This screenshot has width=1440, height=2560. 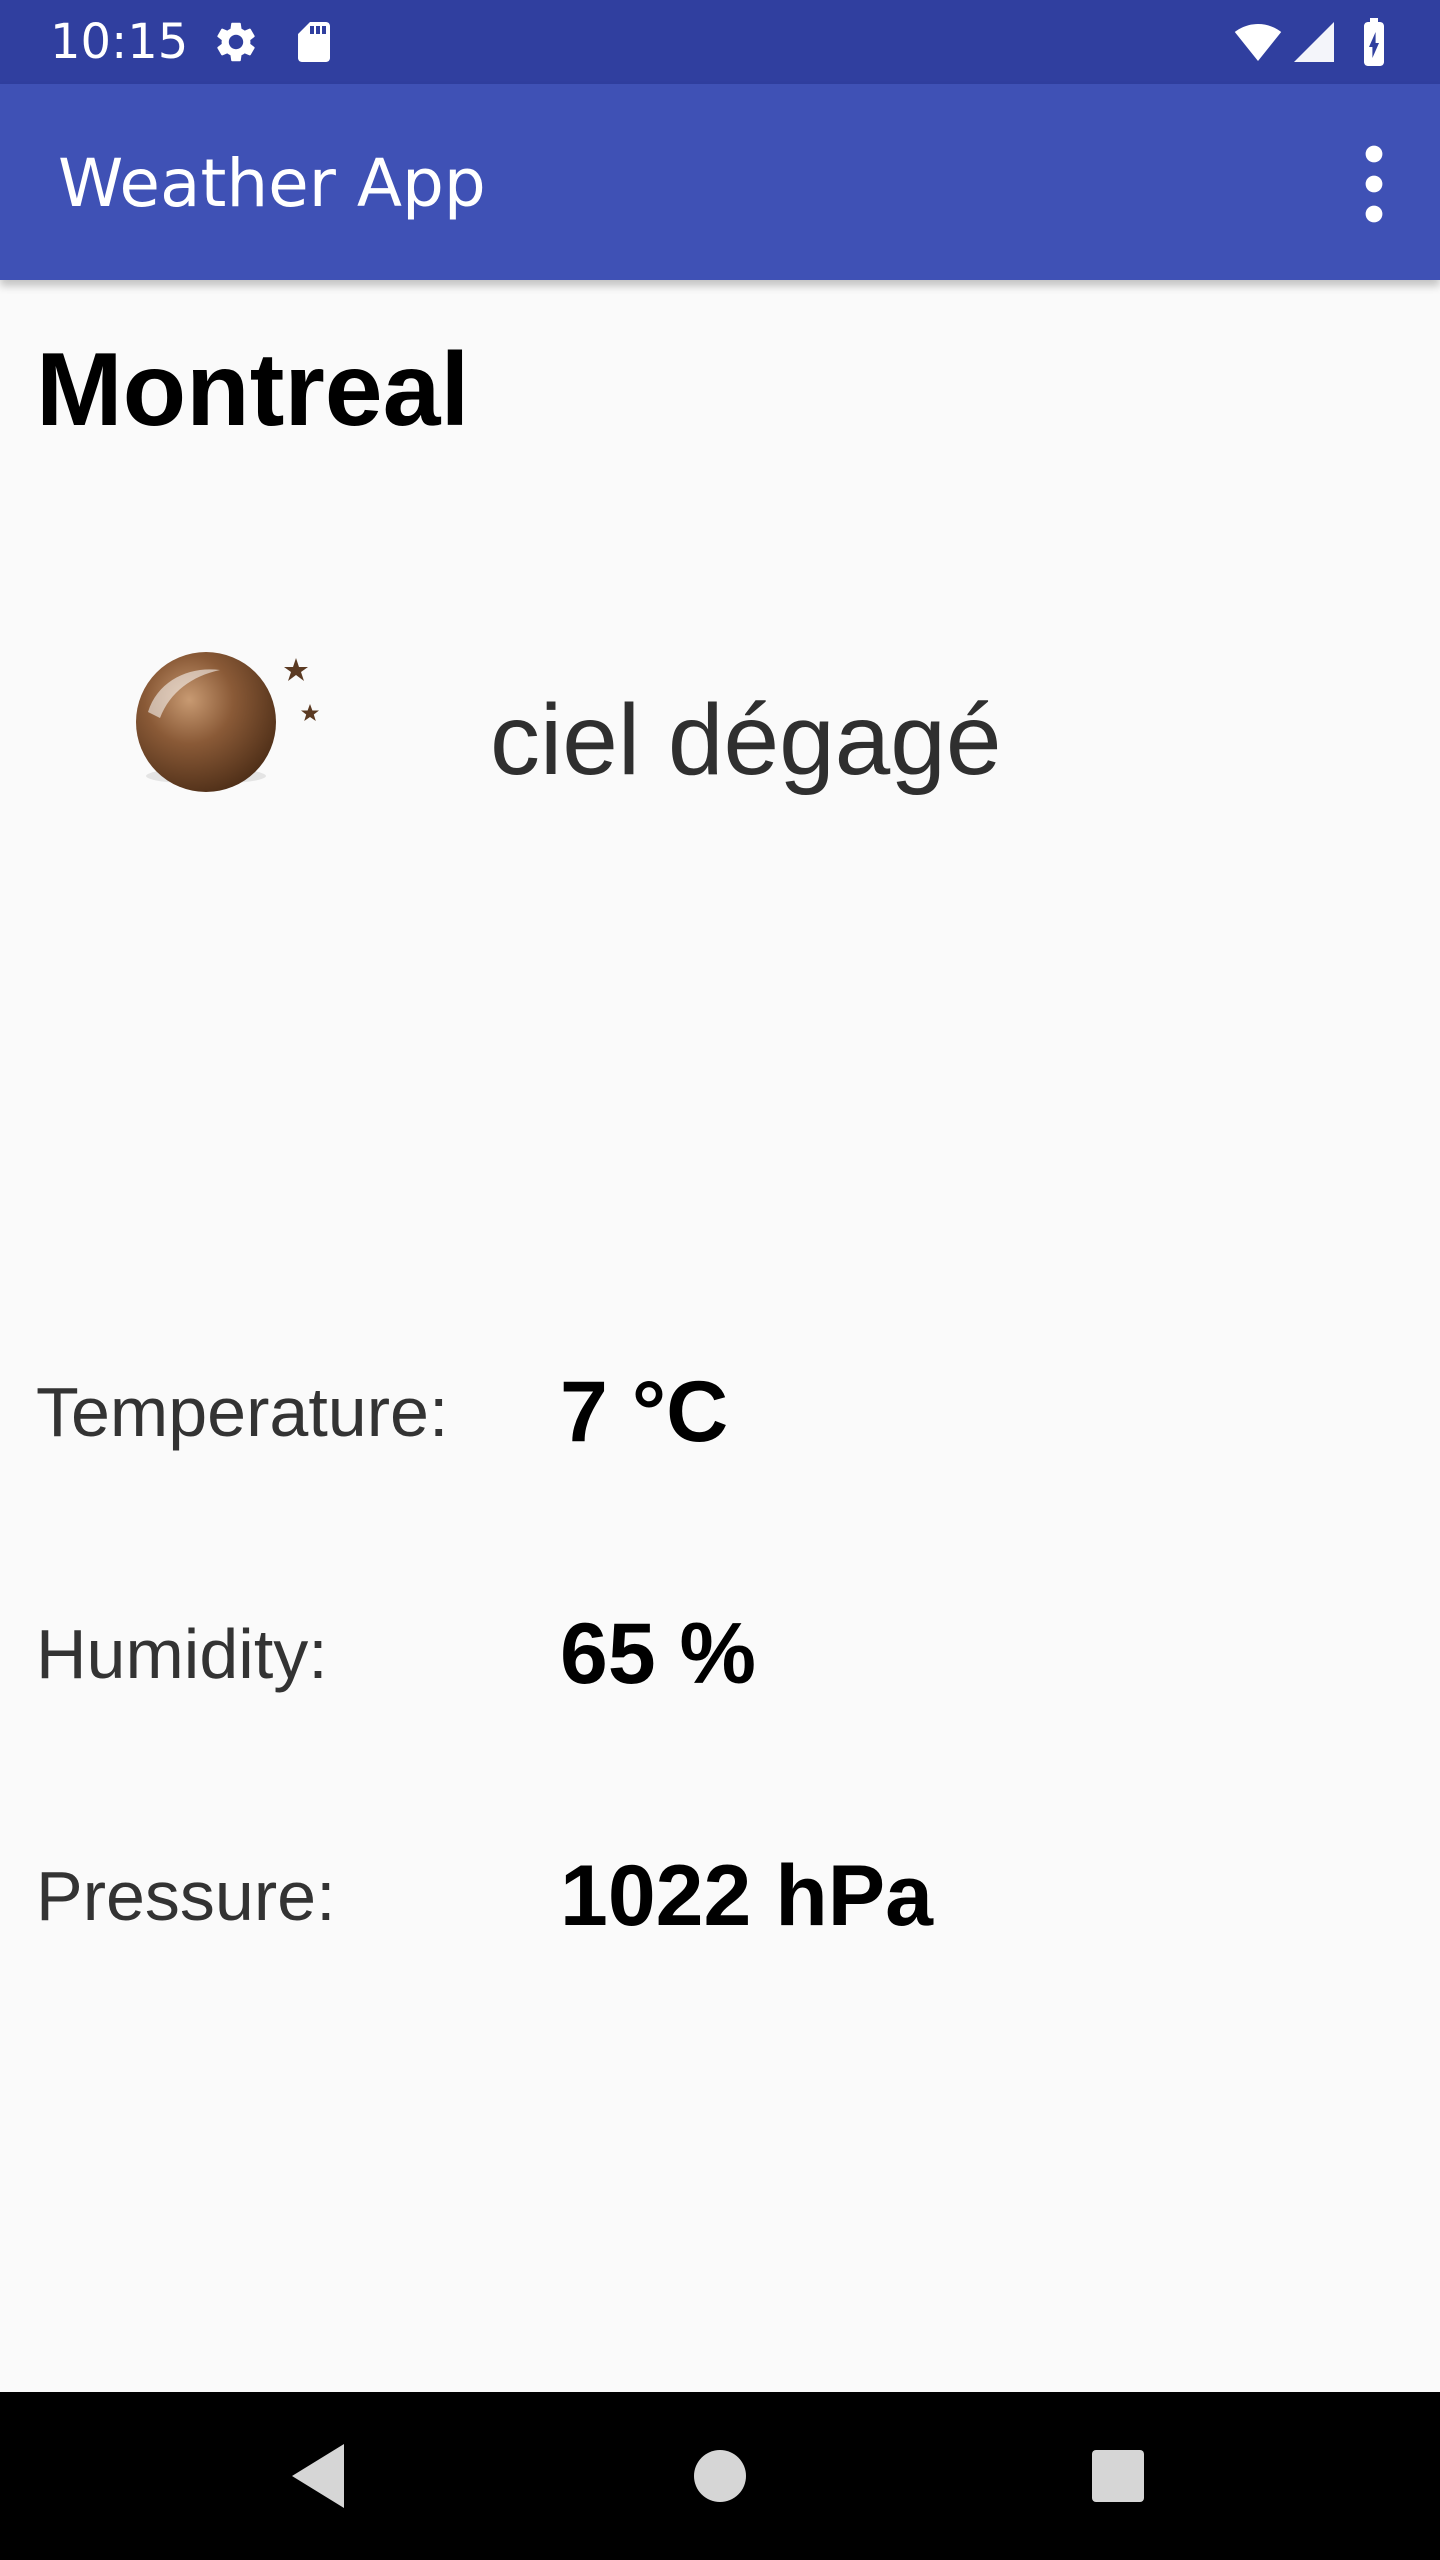 I want to click on home-icon, so click(x=720, y=2476).